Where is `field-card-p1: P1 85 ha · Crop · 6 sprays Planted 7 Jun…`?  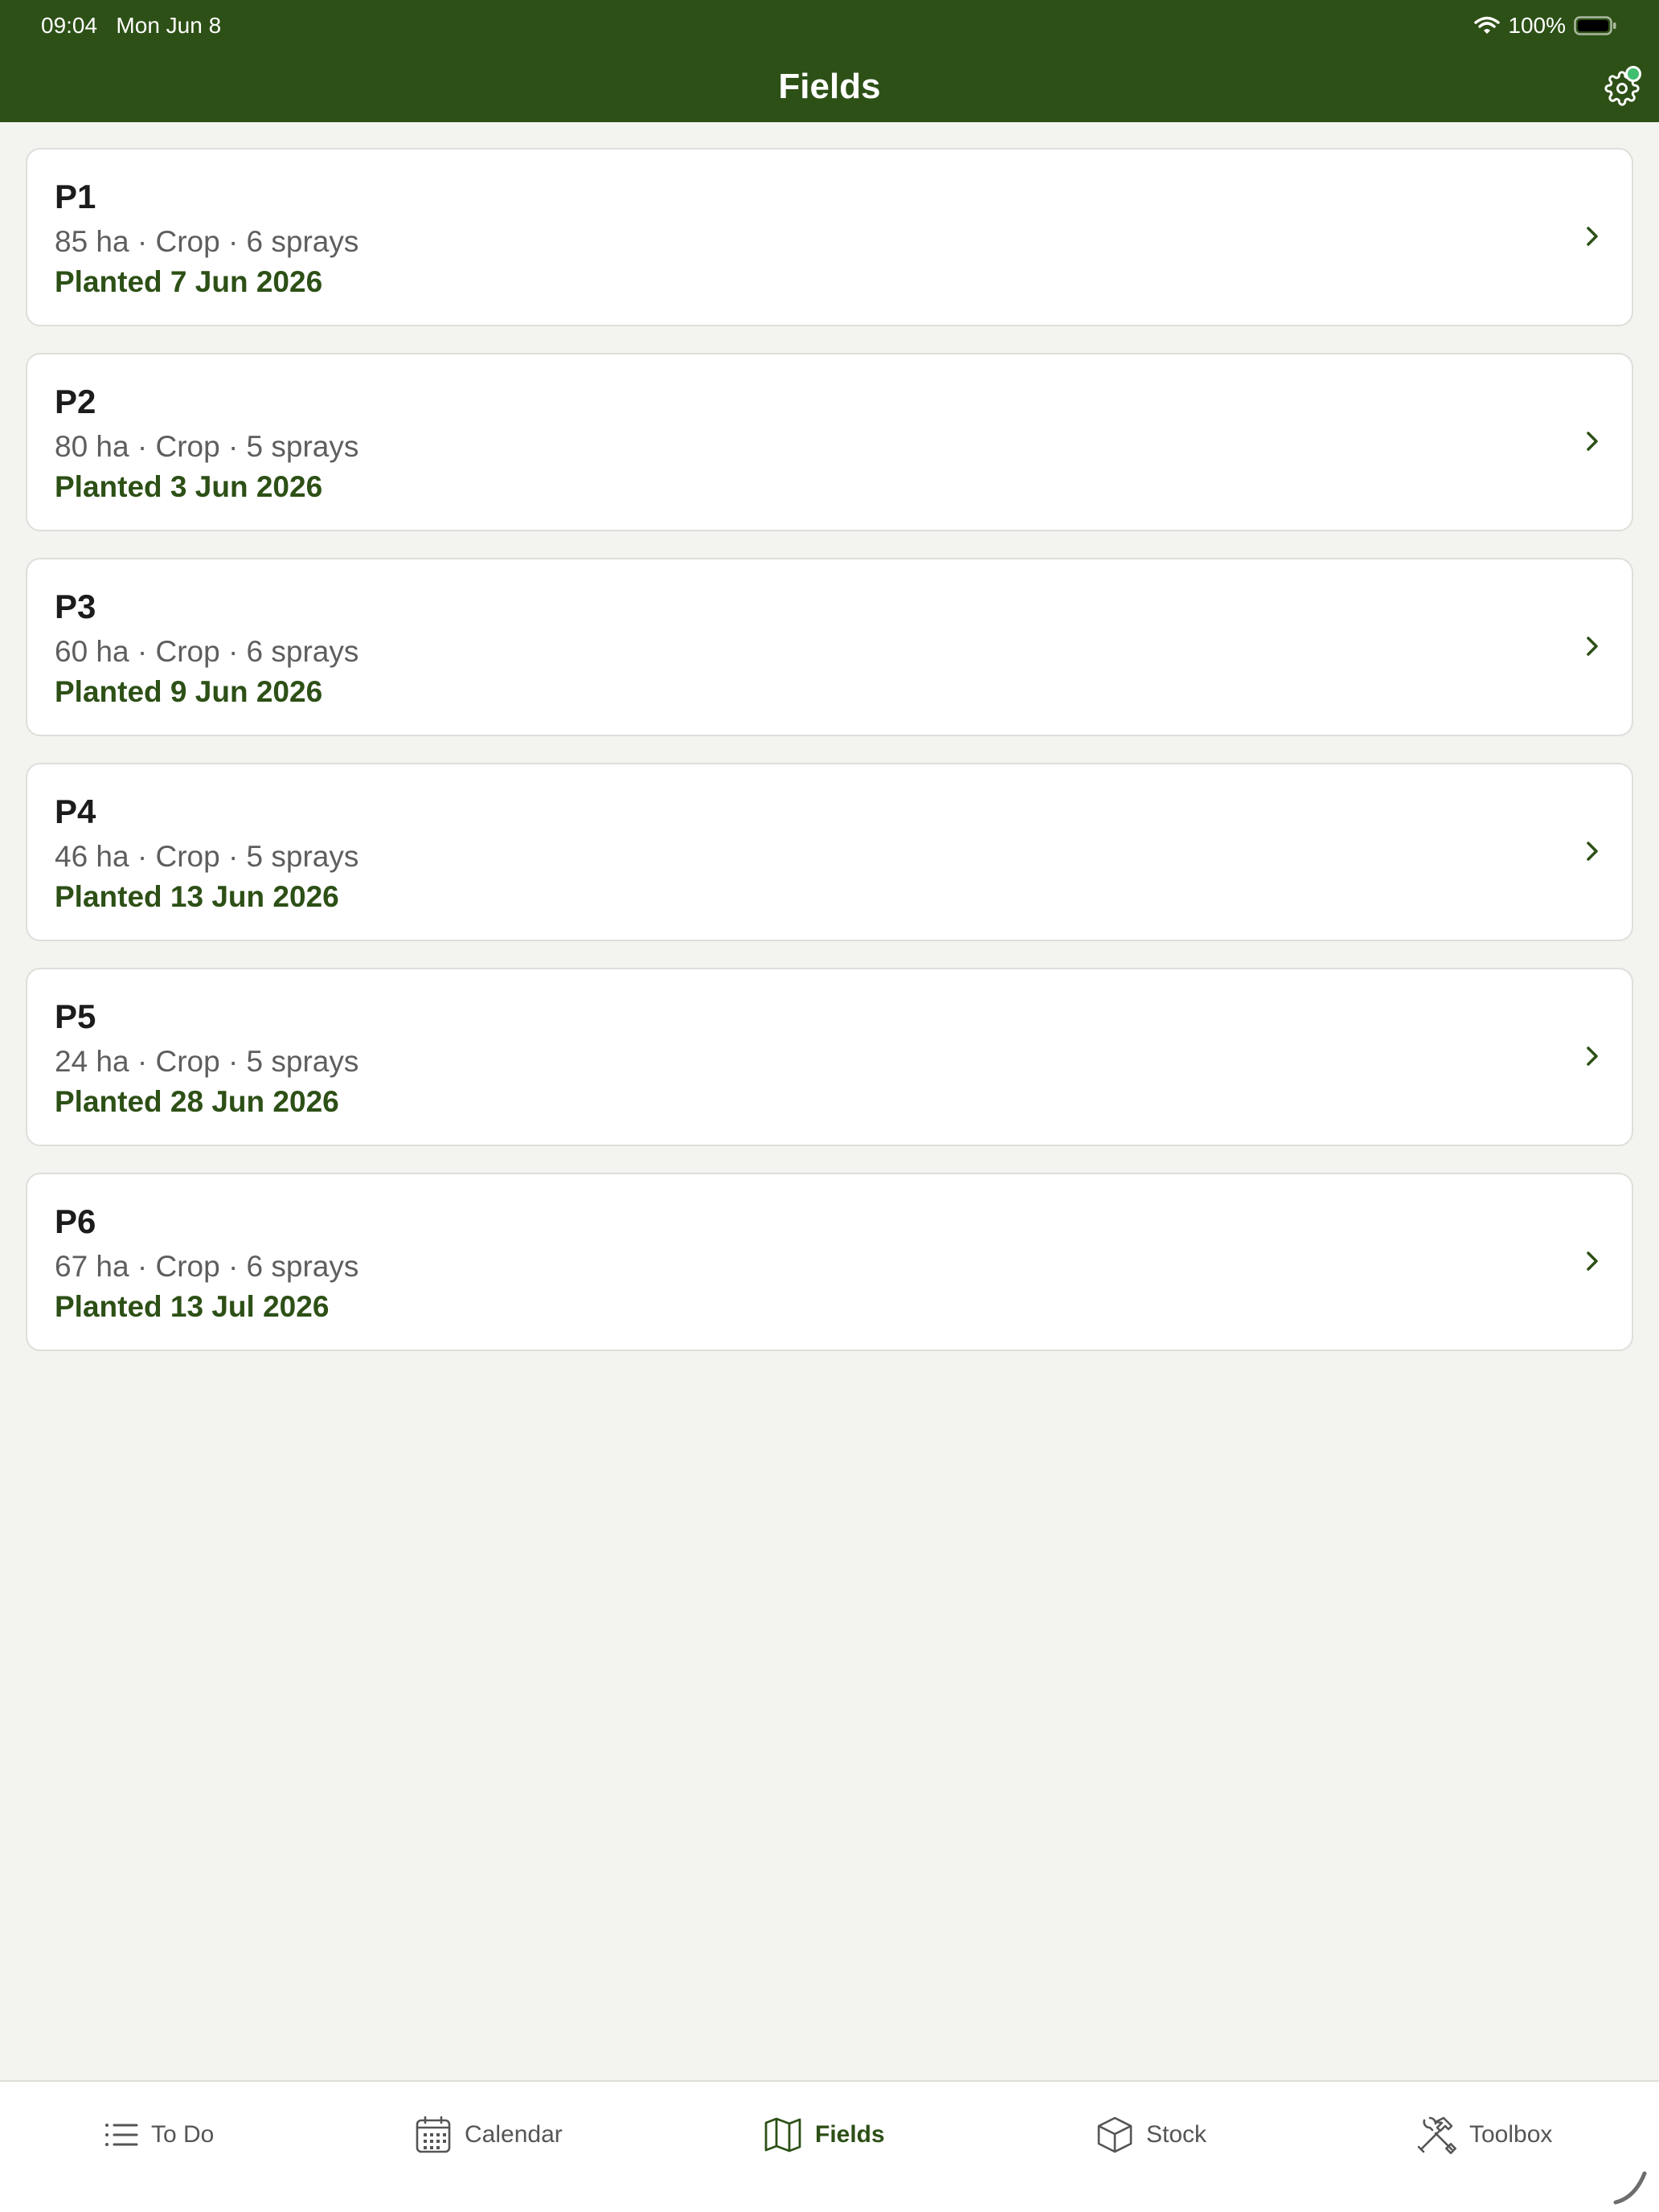
field-card-p1: P1 85 ha · Crop · 6 sprays Planted 7 Jun… is located at coordinates (829, 237).